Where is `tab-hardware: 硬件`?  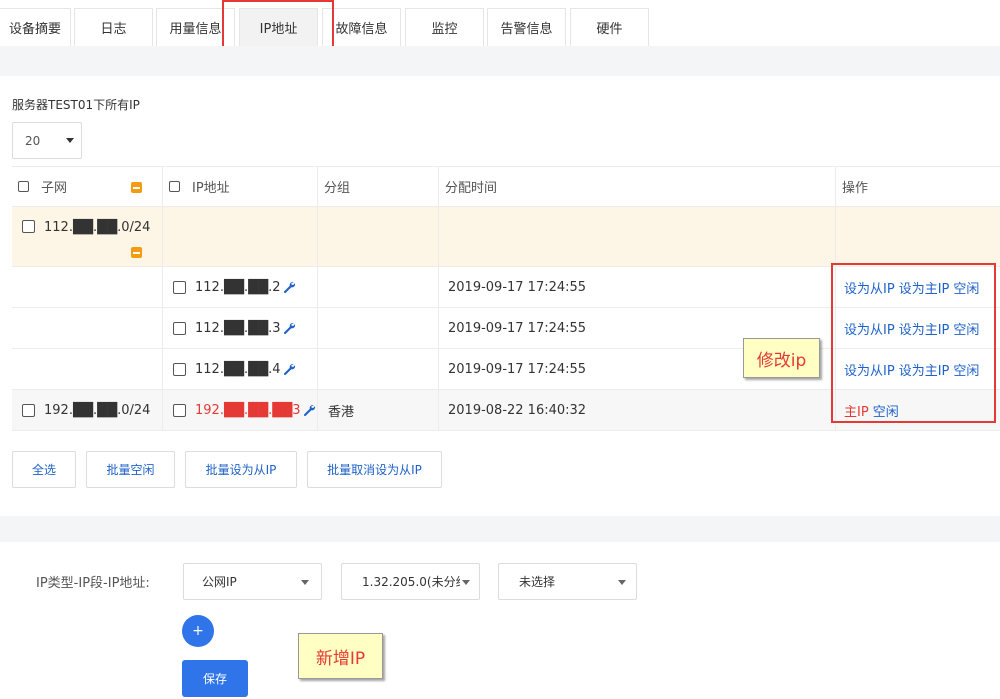 tab-hardware: 硬件 is located at coordinates (609, 27).